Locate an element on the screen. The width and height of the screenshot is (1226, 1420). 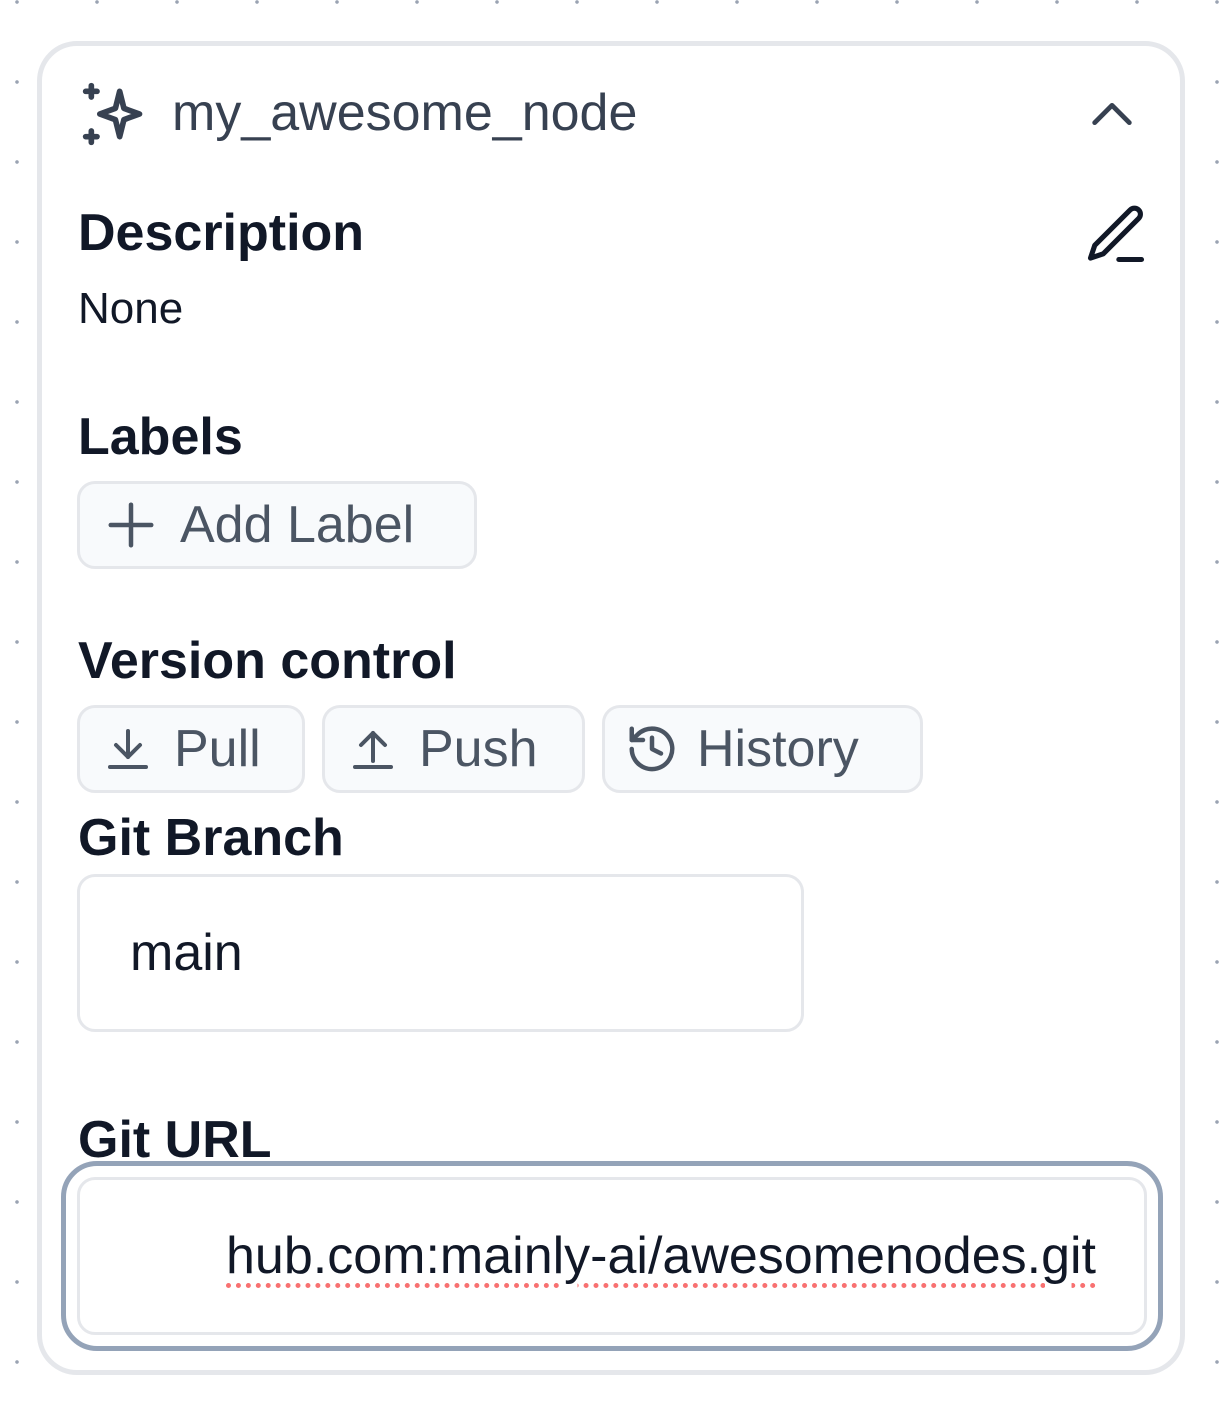
push-button: Push is located at coordinates (453, 749).